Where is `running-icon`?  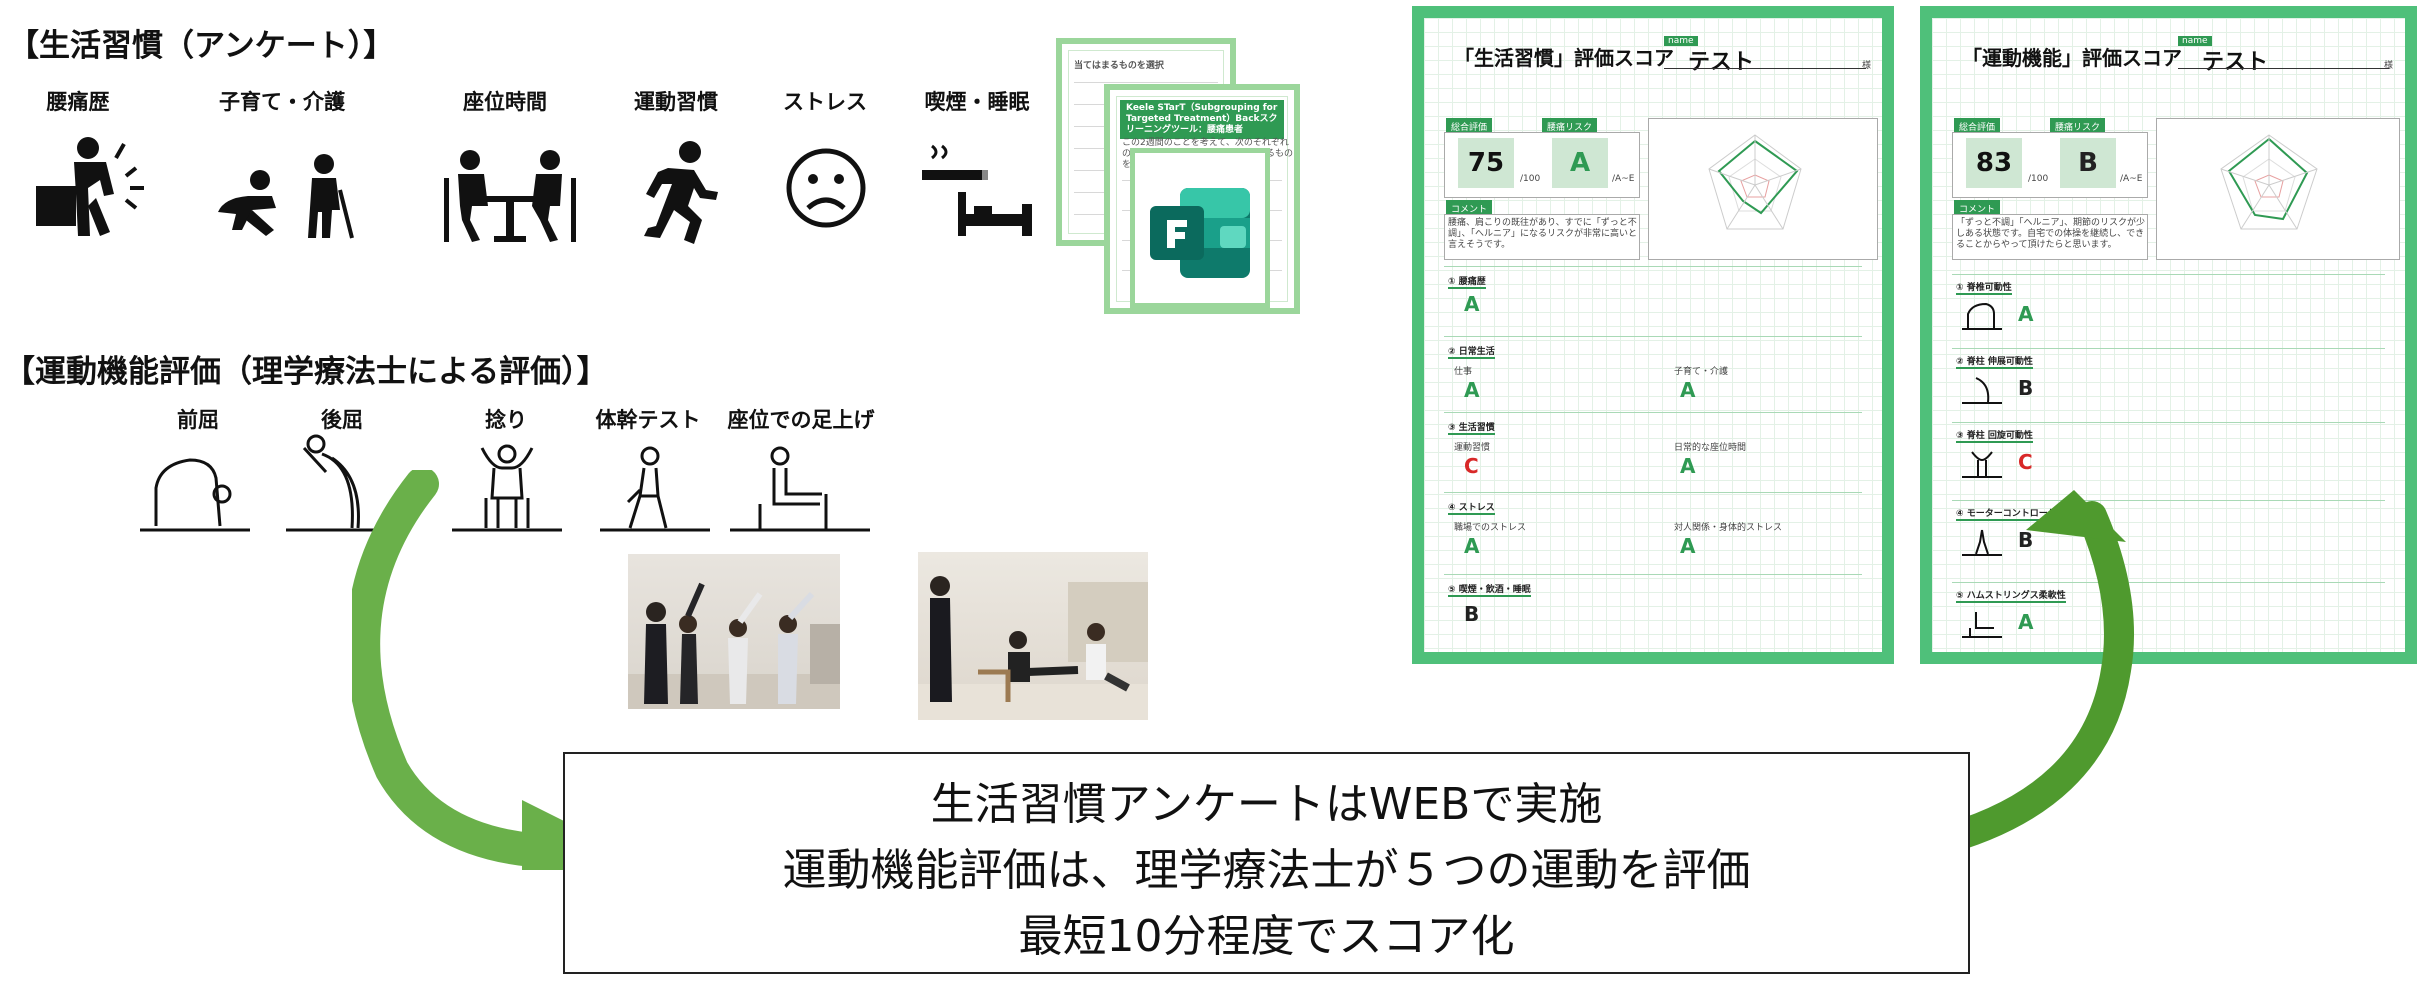 running-icon is located at coordinates (681, 192).